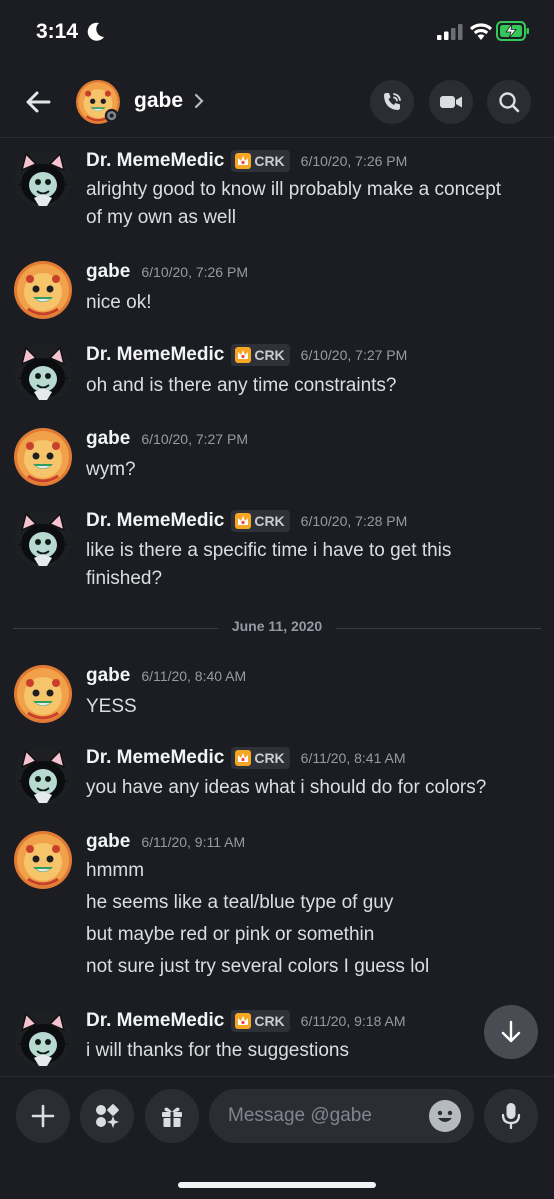 The width and height of the screenshot is (554, 1199). Describe the element at coordinates (277, 1185) in the screenshot. I see `home-indicator` at that location.